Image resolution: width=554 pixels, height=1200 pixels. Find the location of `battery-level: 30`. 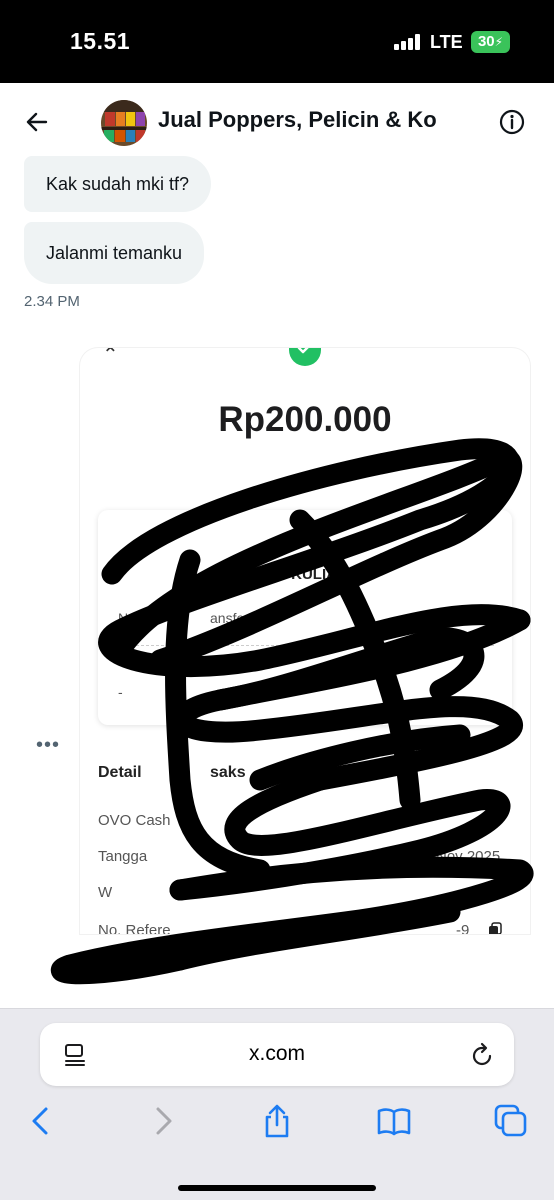

battery-level: 30 is located at coordinates (486, 41).